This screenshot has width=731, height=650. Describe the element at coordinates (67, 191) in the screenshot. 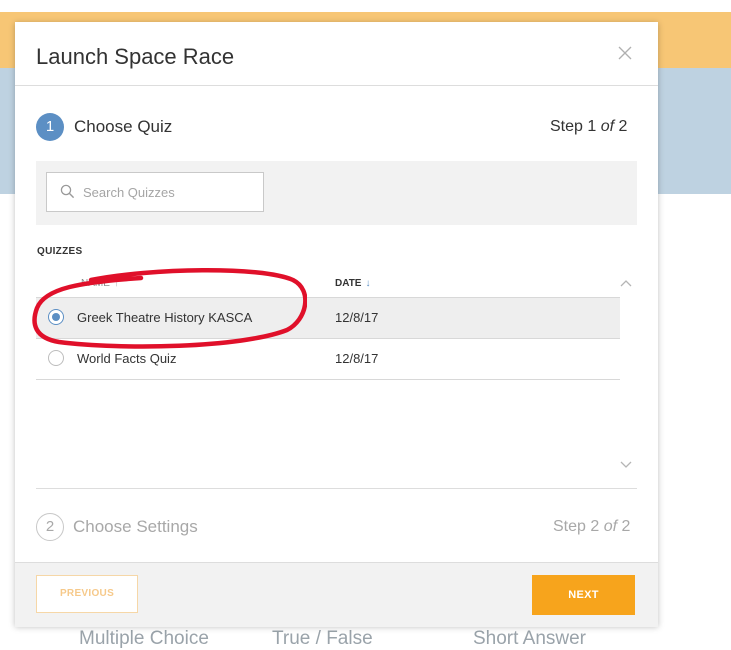

I see `search-icon` at that location.